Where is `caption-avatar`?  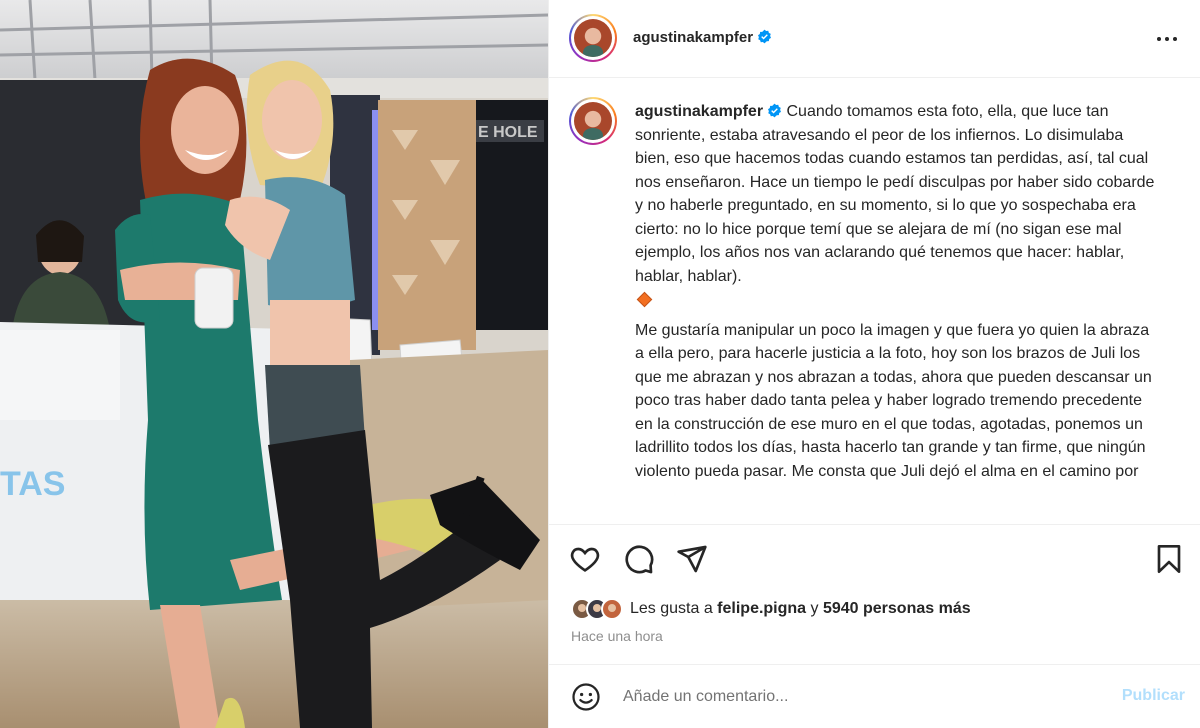 caption-avatar is located at coordinates (593, 121).